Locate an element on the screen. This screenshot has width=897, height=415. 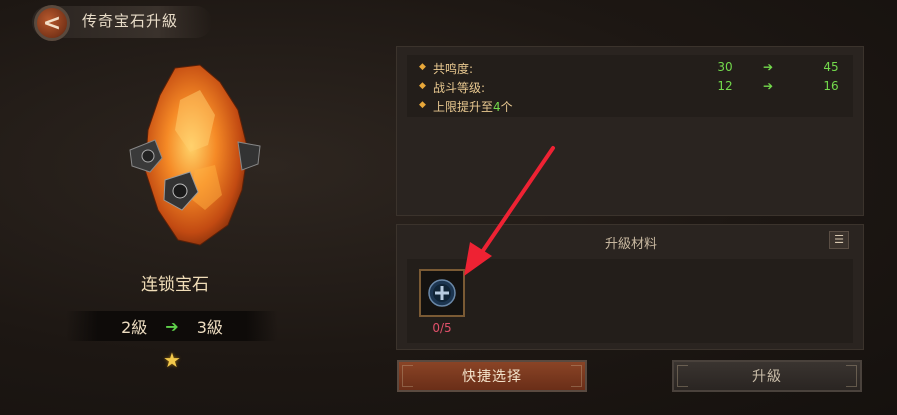
gem-material-icon is located at coordinates (442, 293).